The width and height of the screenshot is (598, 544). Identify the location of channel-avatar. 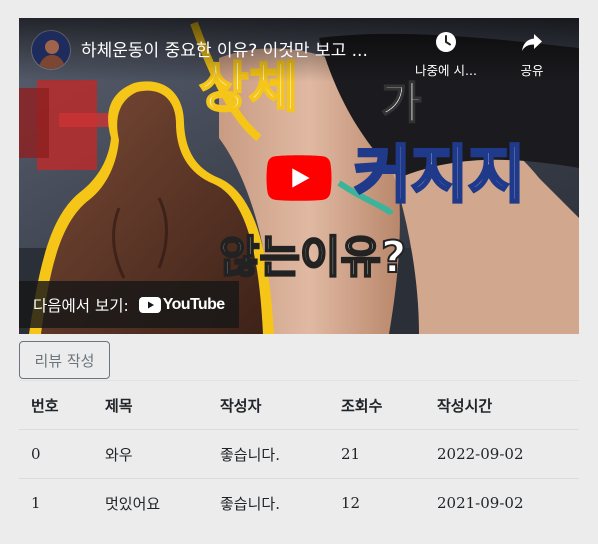
(51, 50).